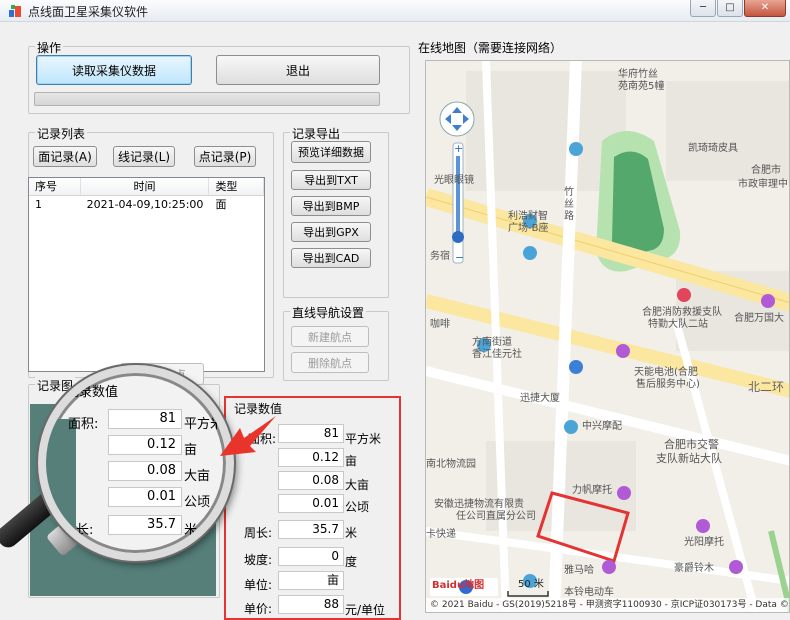 This screenshot has height=620, width=790. What do you see at coordinates (258, 585) in the screenshot?
I see `unit-label: 单位:` at bounding box center [258, 585].